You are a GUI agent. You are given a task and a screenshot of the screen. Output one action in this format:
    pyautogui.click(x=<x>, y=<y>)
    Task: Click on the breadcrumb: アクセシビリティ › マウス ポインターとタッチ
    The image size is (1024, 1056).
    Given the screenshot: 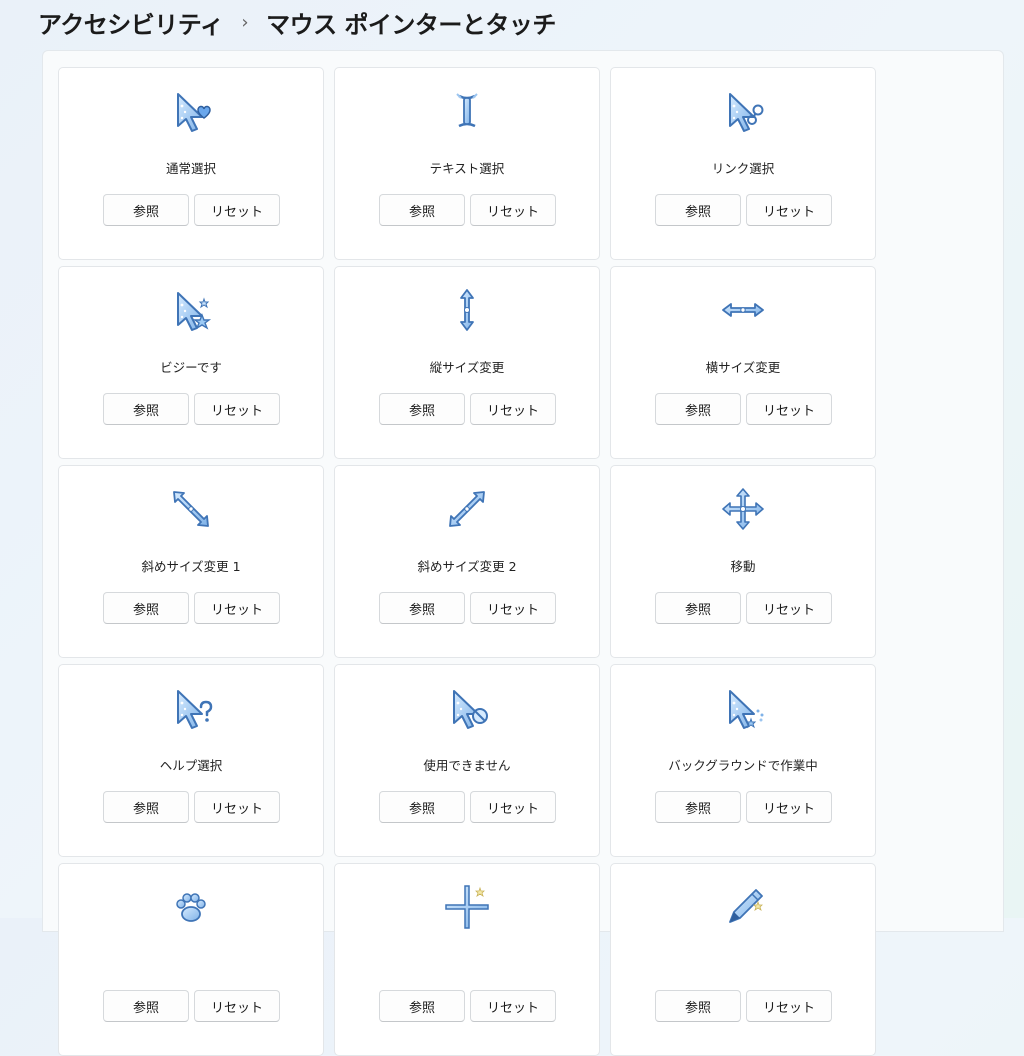 What is the action you would take?
    pyautogui.click(x=297, y=22)
    